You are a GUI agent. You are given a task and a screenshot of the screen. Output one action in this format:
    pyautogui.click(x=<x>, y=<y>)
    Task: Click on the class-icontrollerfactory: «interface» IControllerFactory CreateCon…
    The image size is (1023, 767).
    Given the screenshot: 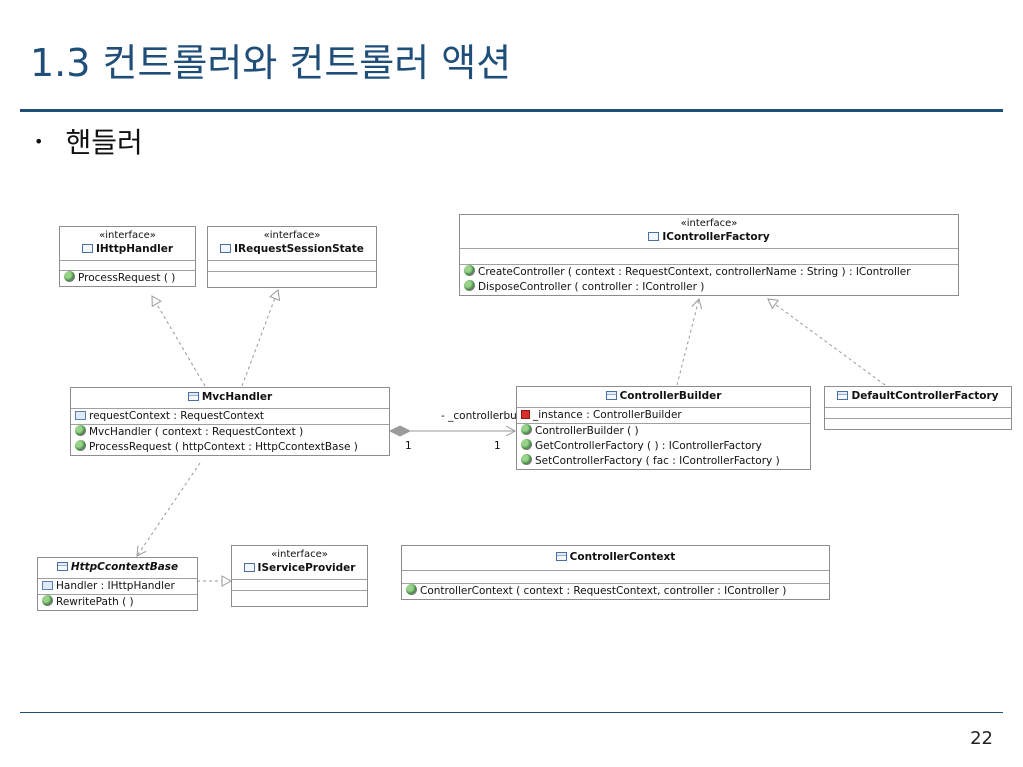 What is the action you would take?
    pyautogui.click(x=709, y=255)
    